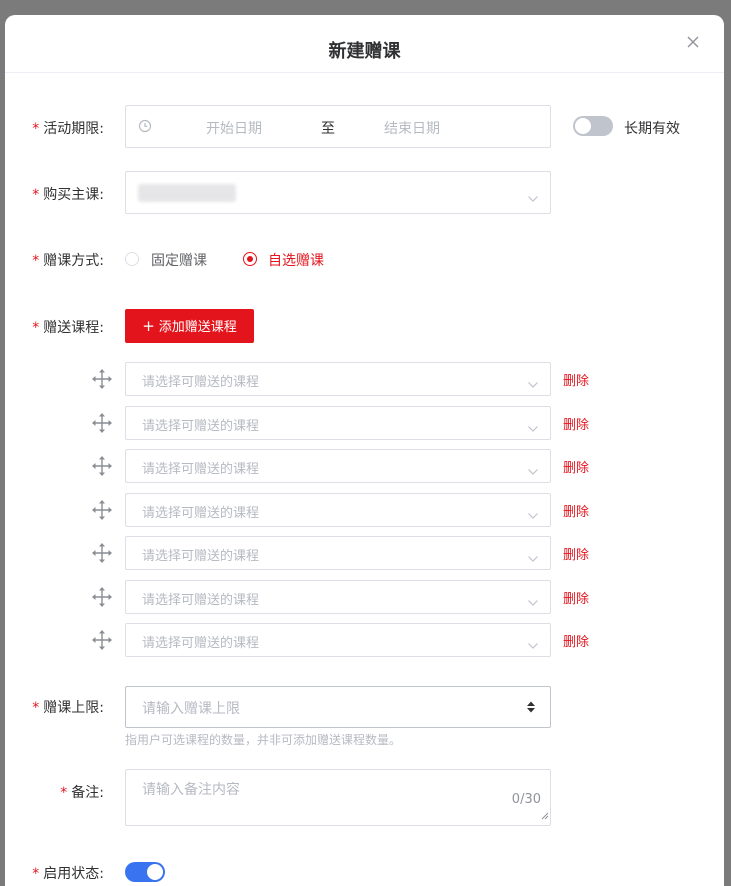 Image resolution: width=731 pixels, height=886 pixels. Describe the element at coordinates (364, 259) in the screenshot. I see `gift-mode-row: * 赠课方式: 固定赠课 自选赠课` at that location.